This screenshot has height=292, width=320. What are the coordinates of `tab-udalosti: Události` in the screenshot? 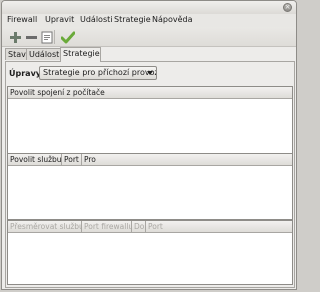 It's located at (43, 54).